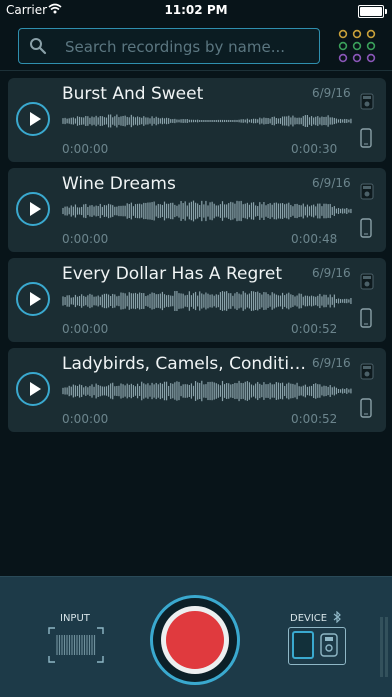 The height and width of the screenshot is (697, 392). Describe the element at coordinates (76, 645) in the screenshot. I see `input-level-button` at that location.